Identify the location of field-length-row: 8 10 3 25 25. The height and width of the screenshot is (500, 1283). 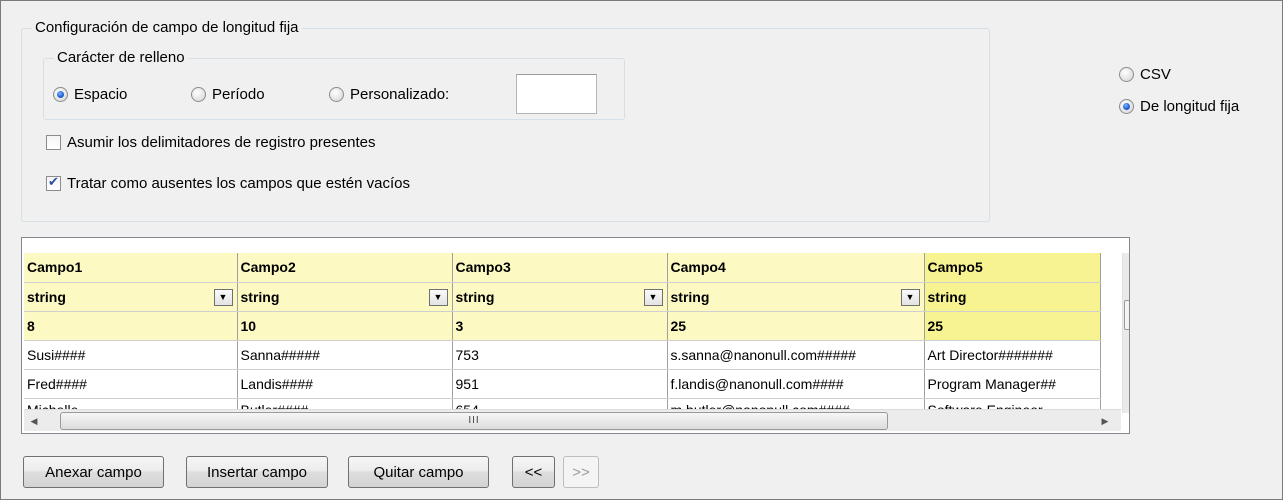
(562, 326).